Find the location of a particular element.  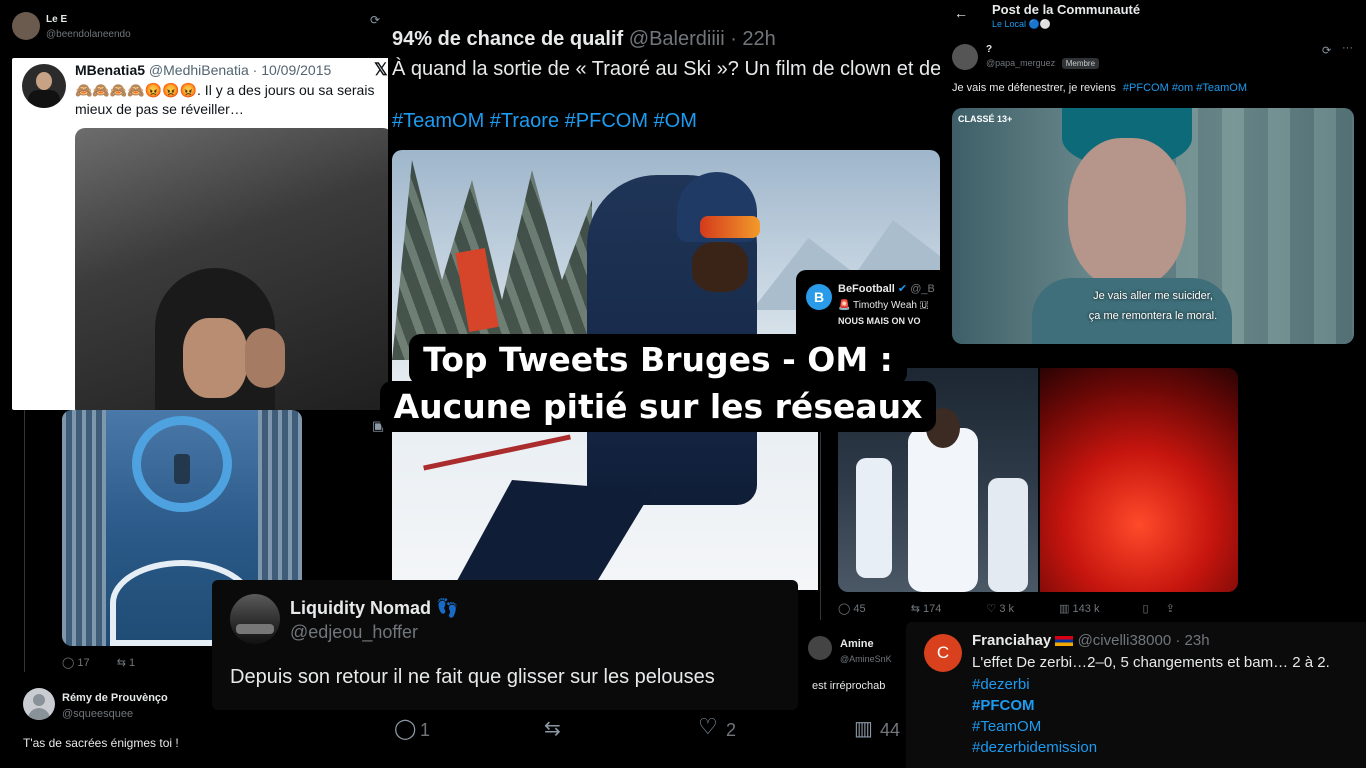

retweet-count: 174 is located at coordinates (932, 609).